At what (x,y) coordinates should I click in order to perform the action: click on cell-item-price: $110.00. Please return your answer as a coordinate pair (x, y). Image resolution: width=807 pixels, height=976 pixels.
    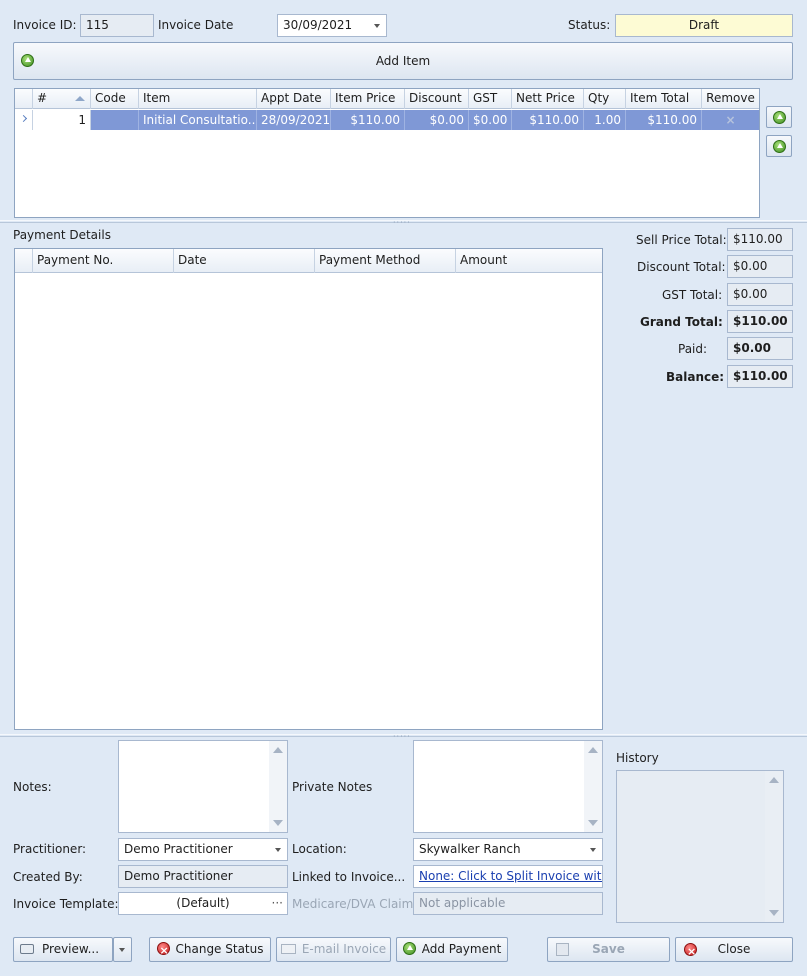
    Looking at the image, I should click on (368, 120).